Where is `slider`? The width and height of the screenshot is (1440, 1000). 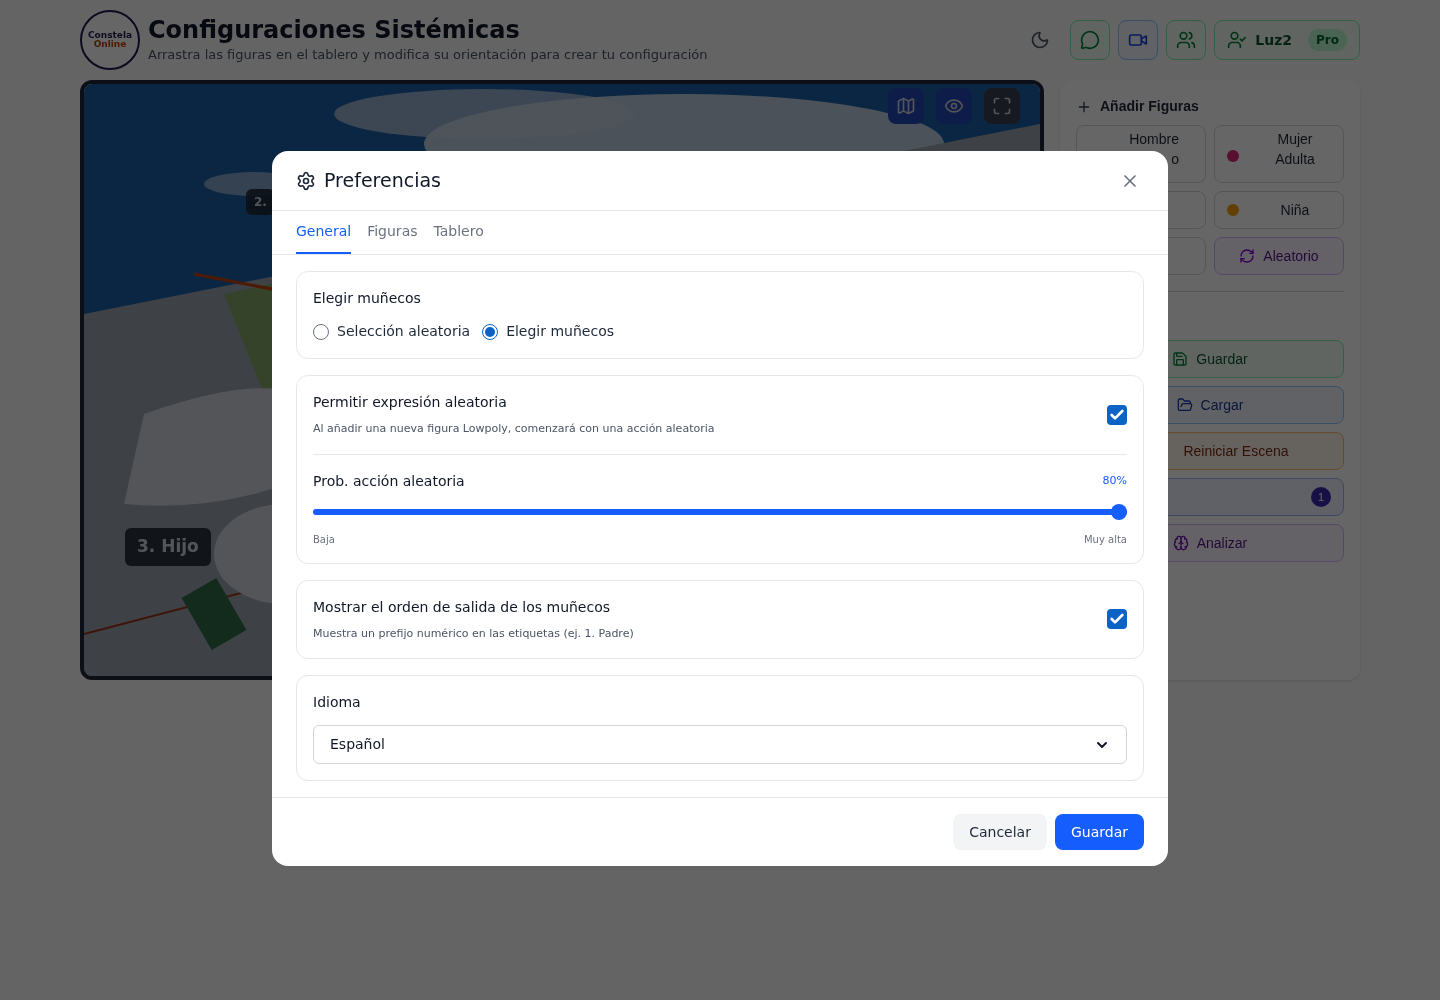
slider is located at coordinates (720, 511).